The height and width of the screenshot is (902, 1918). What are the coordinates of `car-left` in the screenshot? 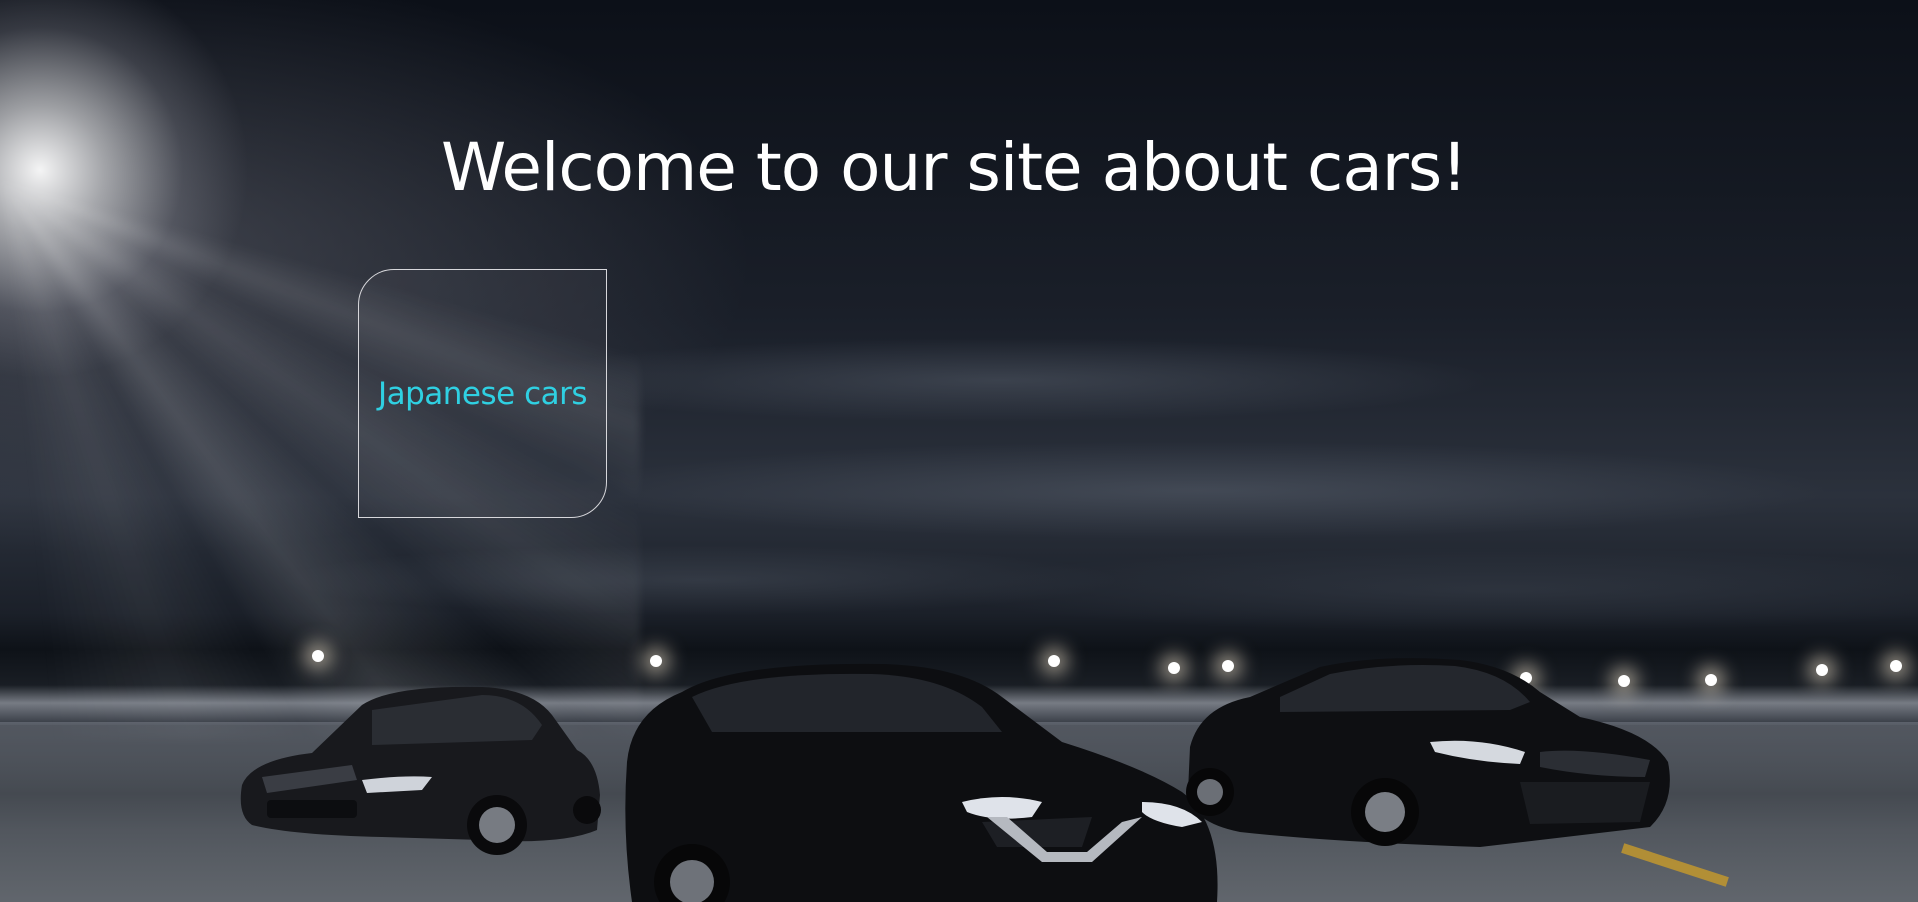 It's located at (418, 765).